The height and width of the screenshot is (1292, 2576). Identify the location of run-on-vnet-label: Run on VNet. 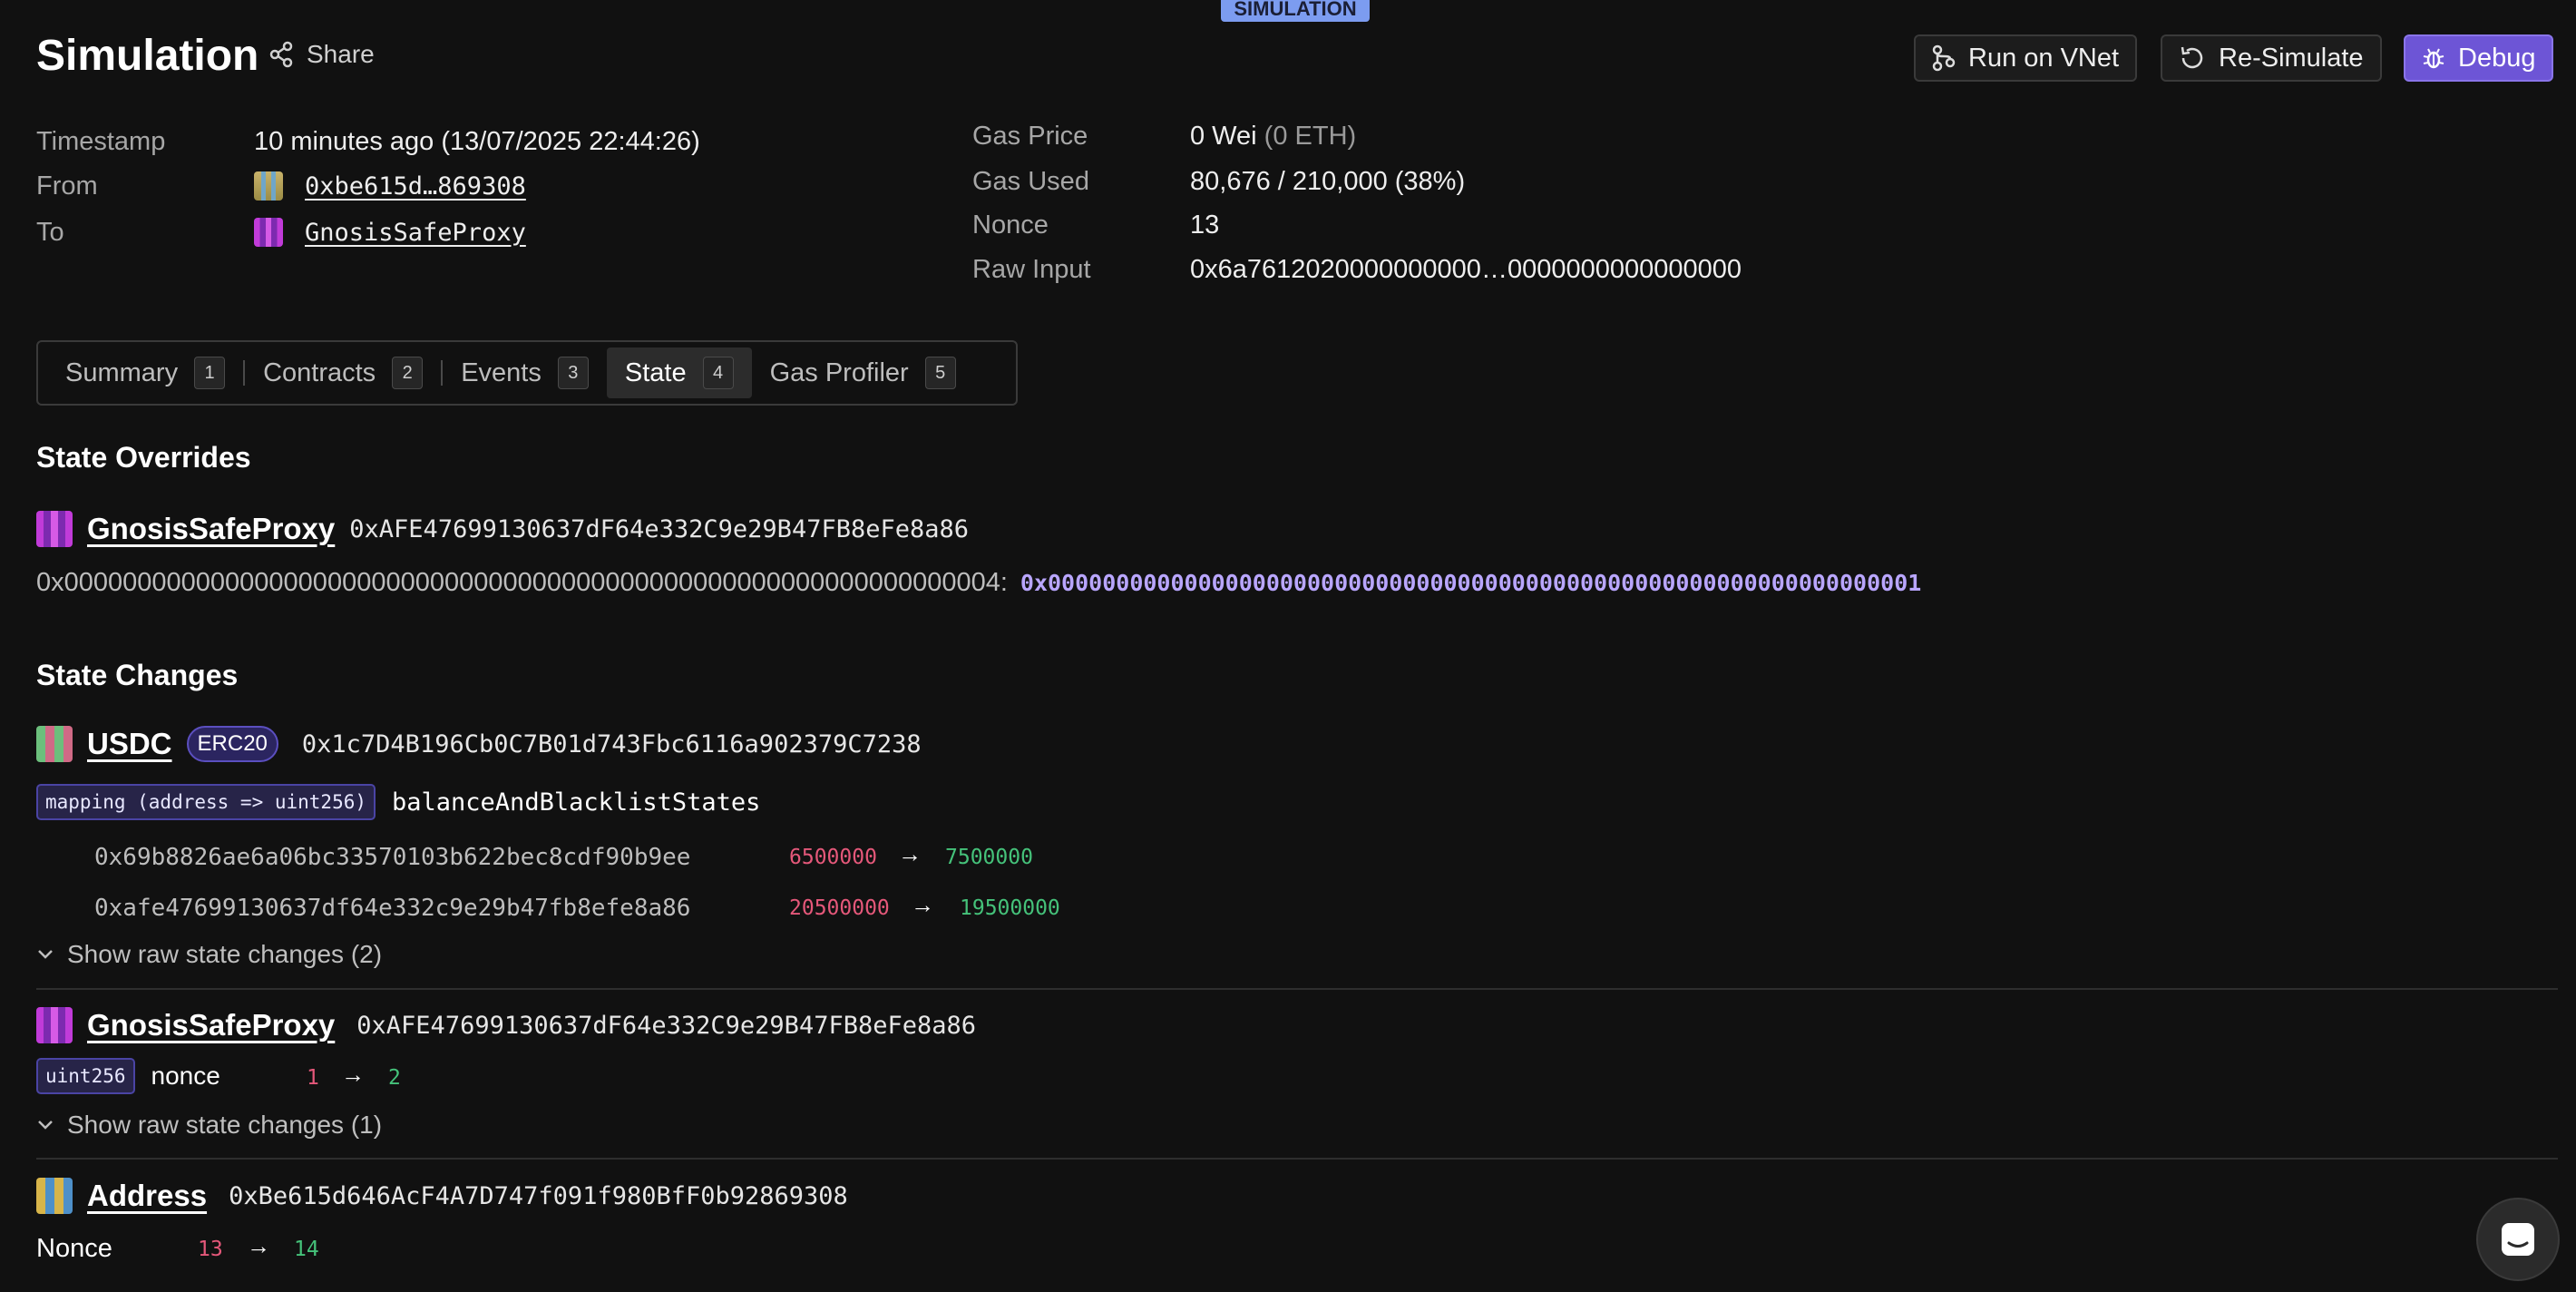
(2044, 58).